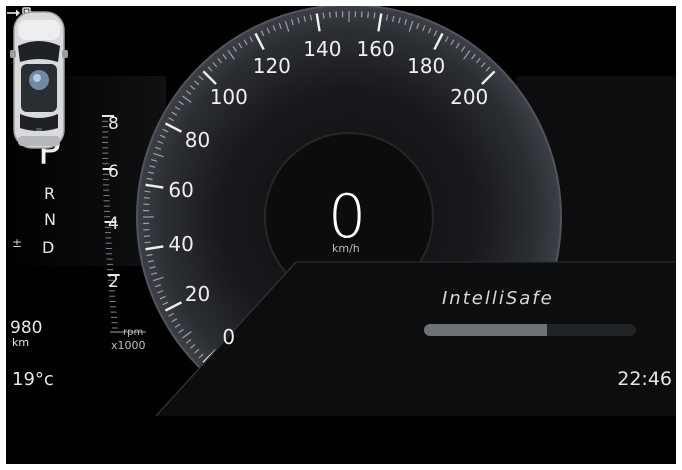  What do you see at coordinates (26, 328) in the screenshot?
I see `range-value: 980` at bounding box center [26, 328].